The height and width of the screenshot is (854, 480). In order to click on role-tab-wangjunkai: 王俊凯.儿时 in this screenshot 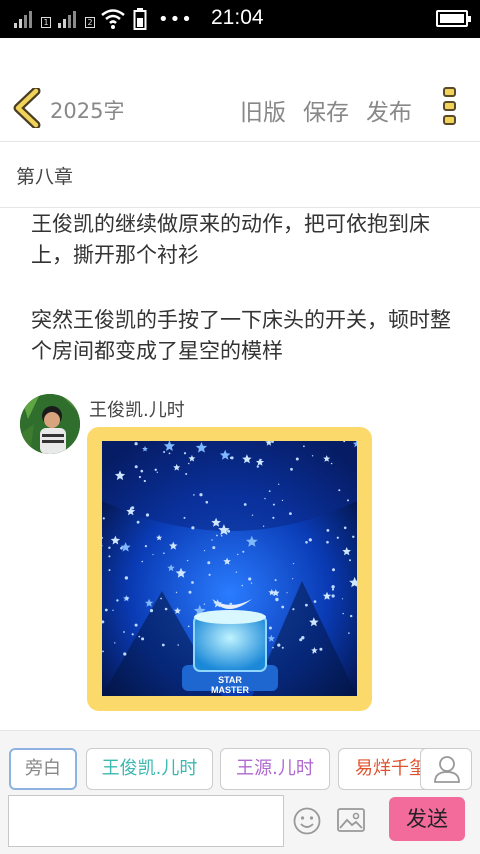, I will do `click(149, 769)`.